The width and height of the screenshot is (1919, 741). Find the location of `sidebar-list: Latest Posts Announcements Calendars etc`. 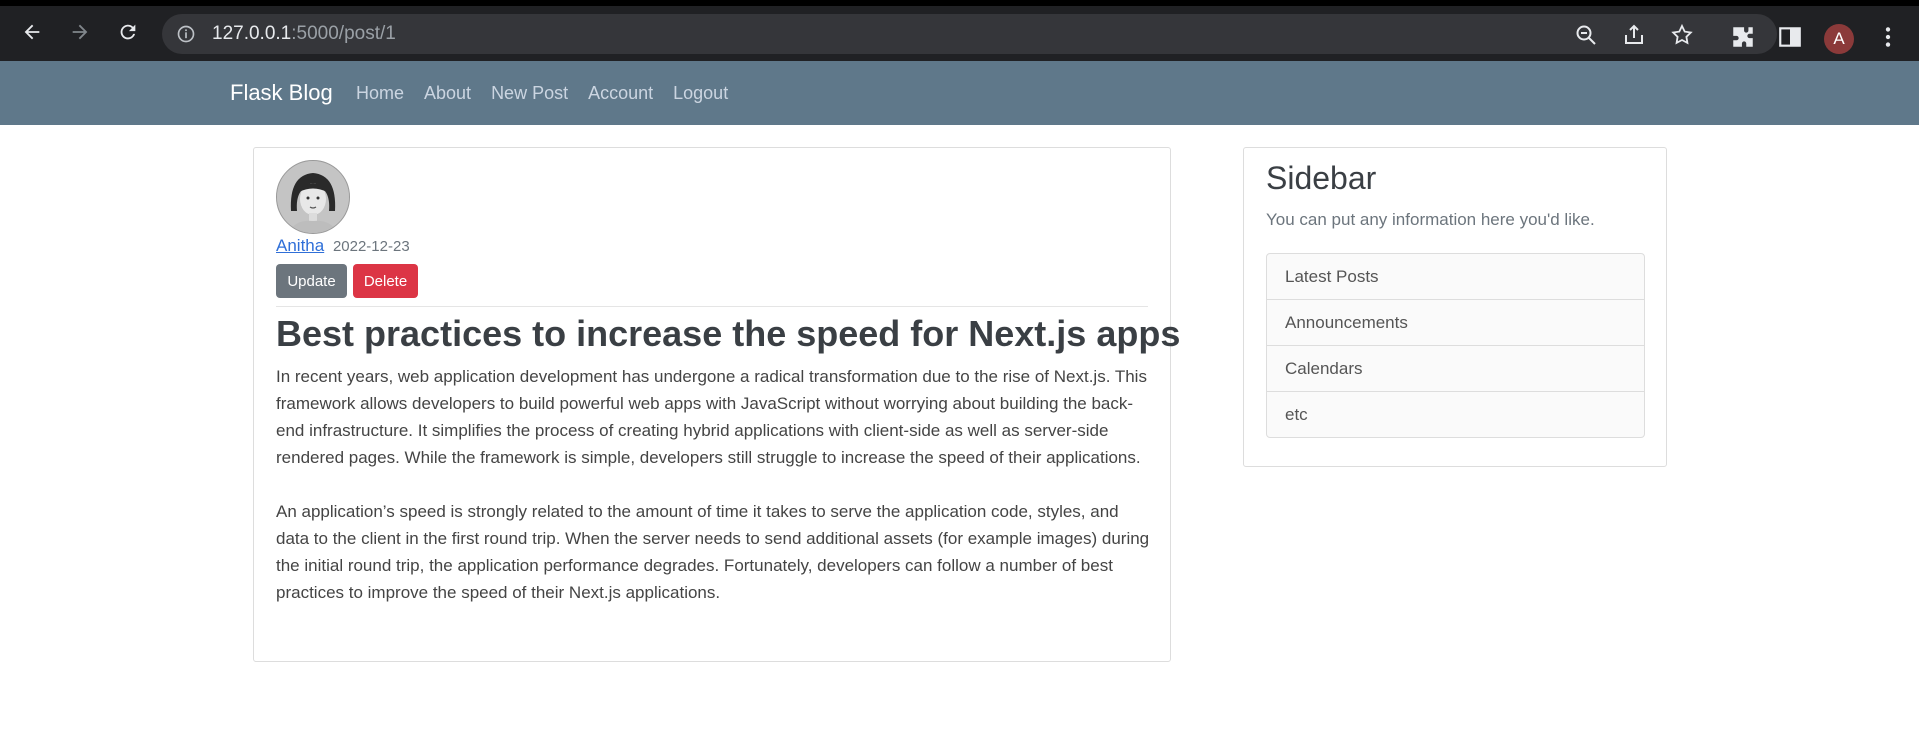

sidebar-list: Latest Posts Announcements Calendars etc is located at coordinates (1455, 345).